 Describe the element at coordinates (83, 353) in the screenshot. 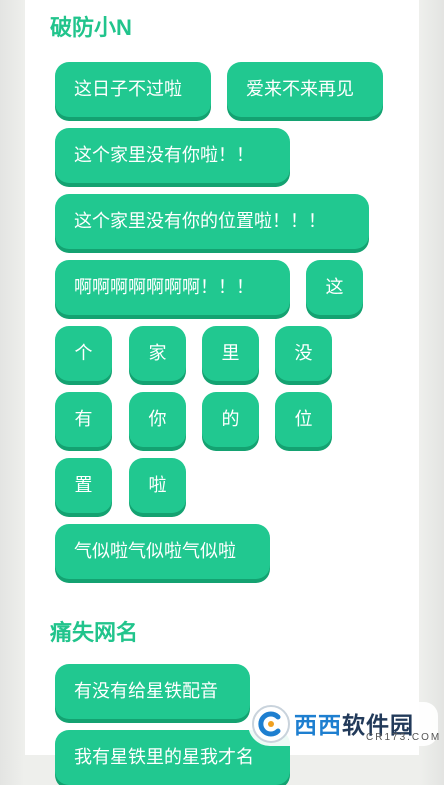

I see `name-chip: 个` at that location.